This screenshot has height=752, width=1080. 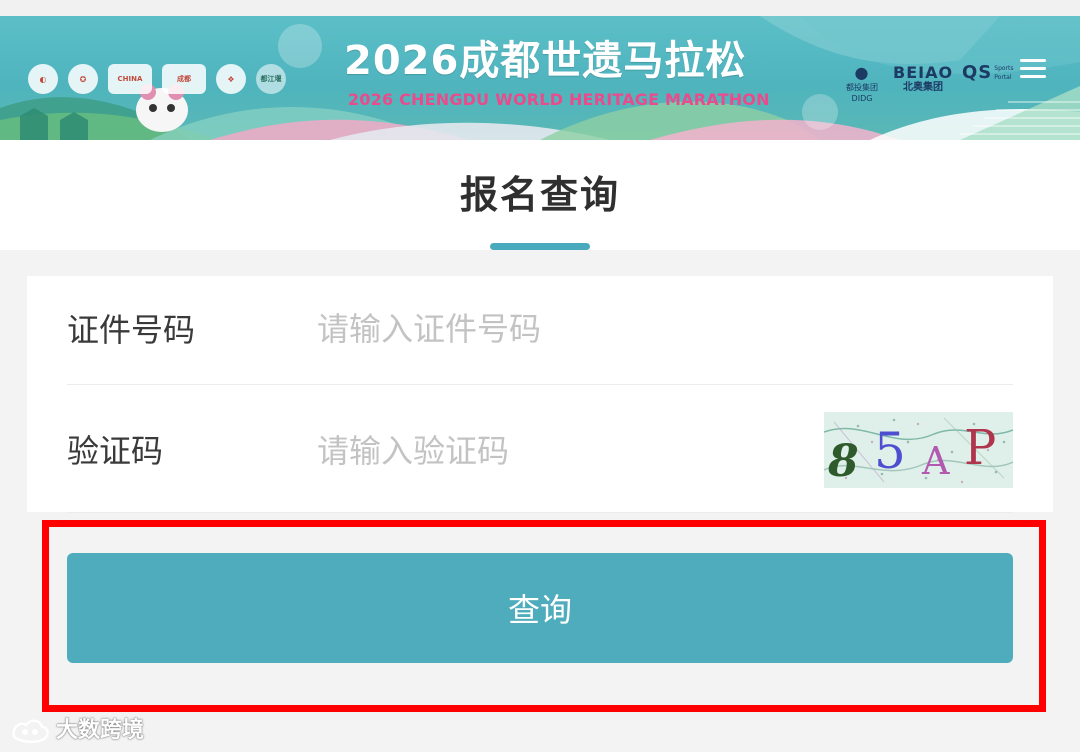 I want to click on hamburger-menu-icon, so click(x=1033, y=72).